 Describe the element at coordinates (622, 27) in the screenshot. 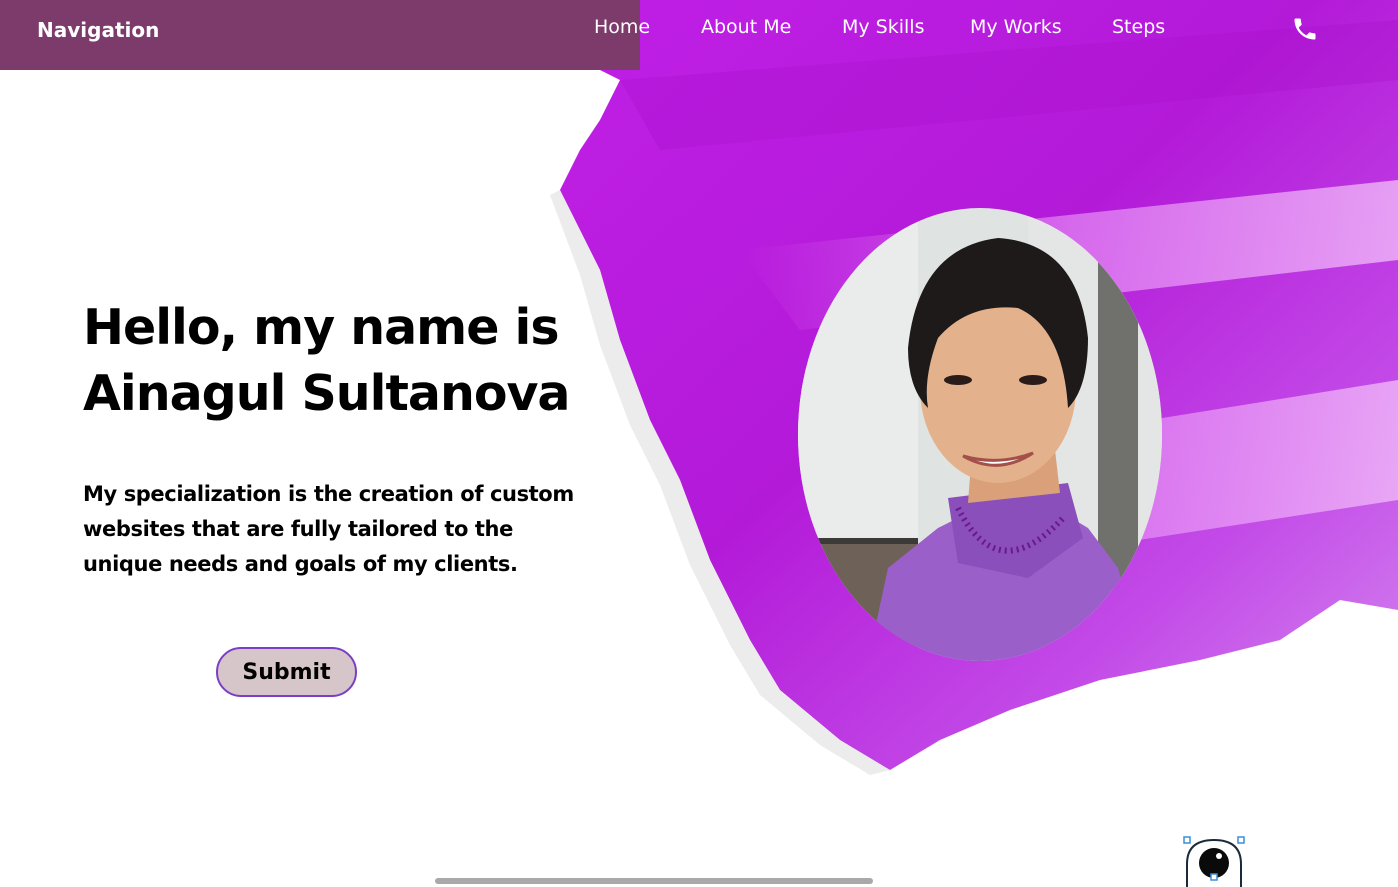

I see `nav-link-home: Home` at that location.